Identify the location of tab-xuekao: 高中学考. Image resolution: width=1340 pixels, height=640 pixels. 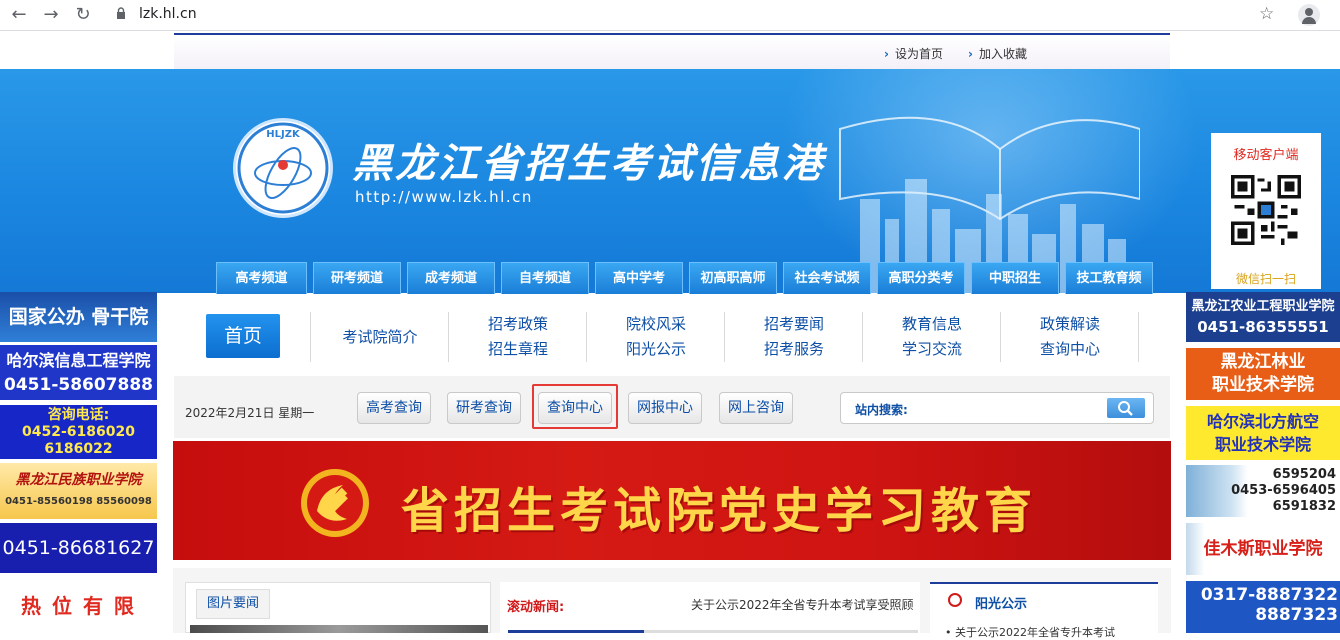
(639, 278).